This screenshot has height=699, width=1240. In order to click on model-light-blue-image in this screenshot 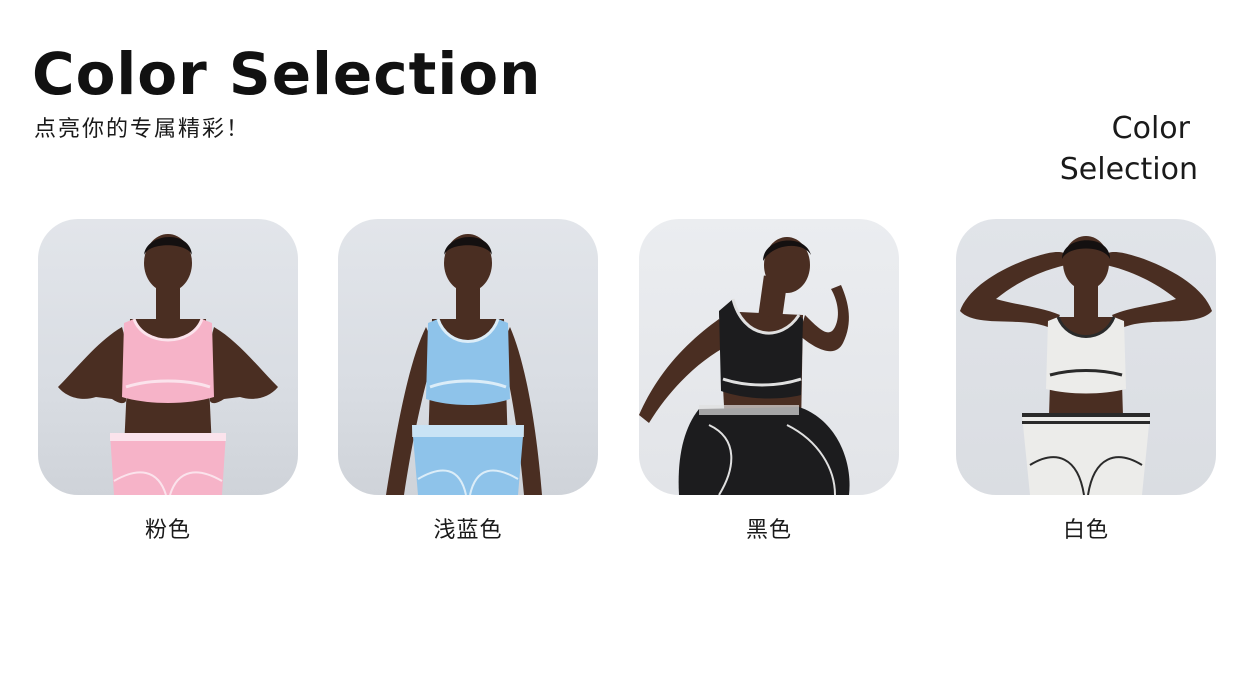, I will do `click(464, 364)`.